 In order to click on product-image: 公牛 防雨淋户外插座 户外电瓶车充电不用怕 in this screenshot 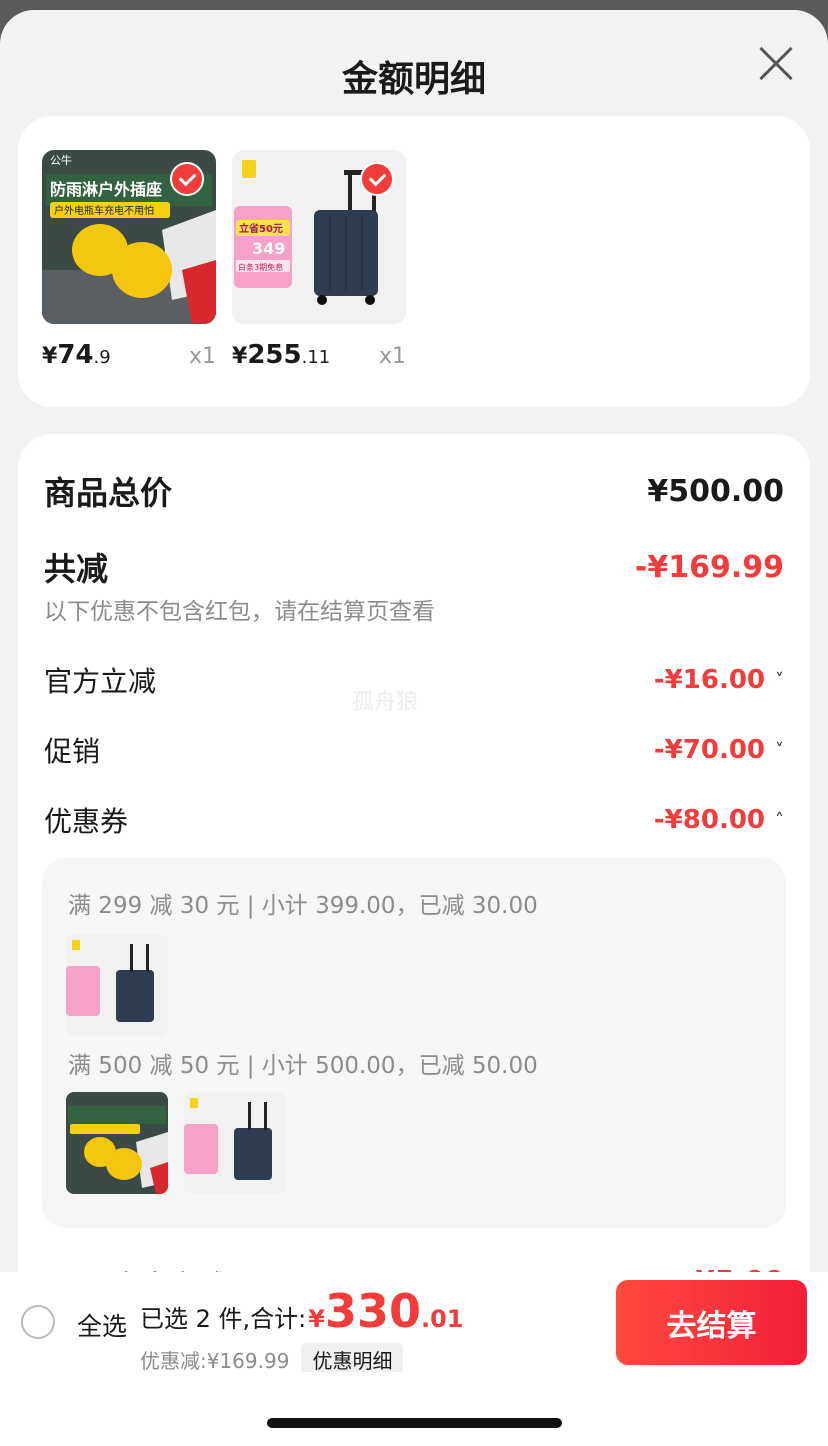, I will do `click(129, 237)`.